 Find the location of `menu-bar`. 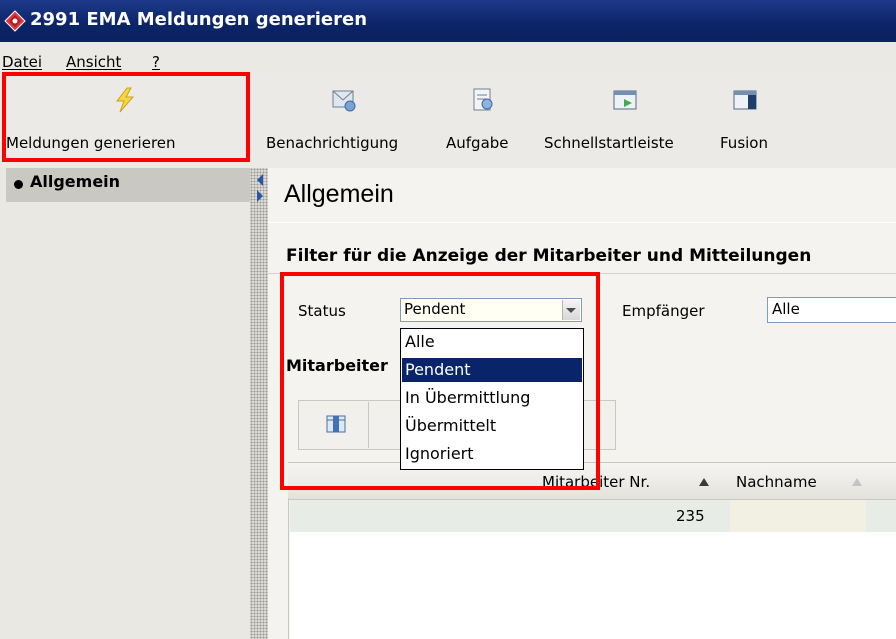

menu-bar is located at coordinates (448, 57).